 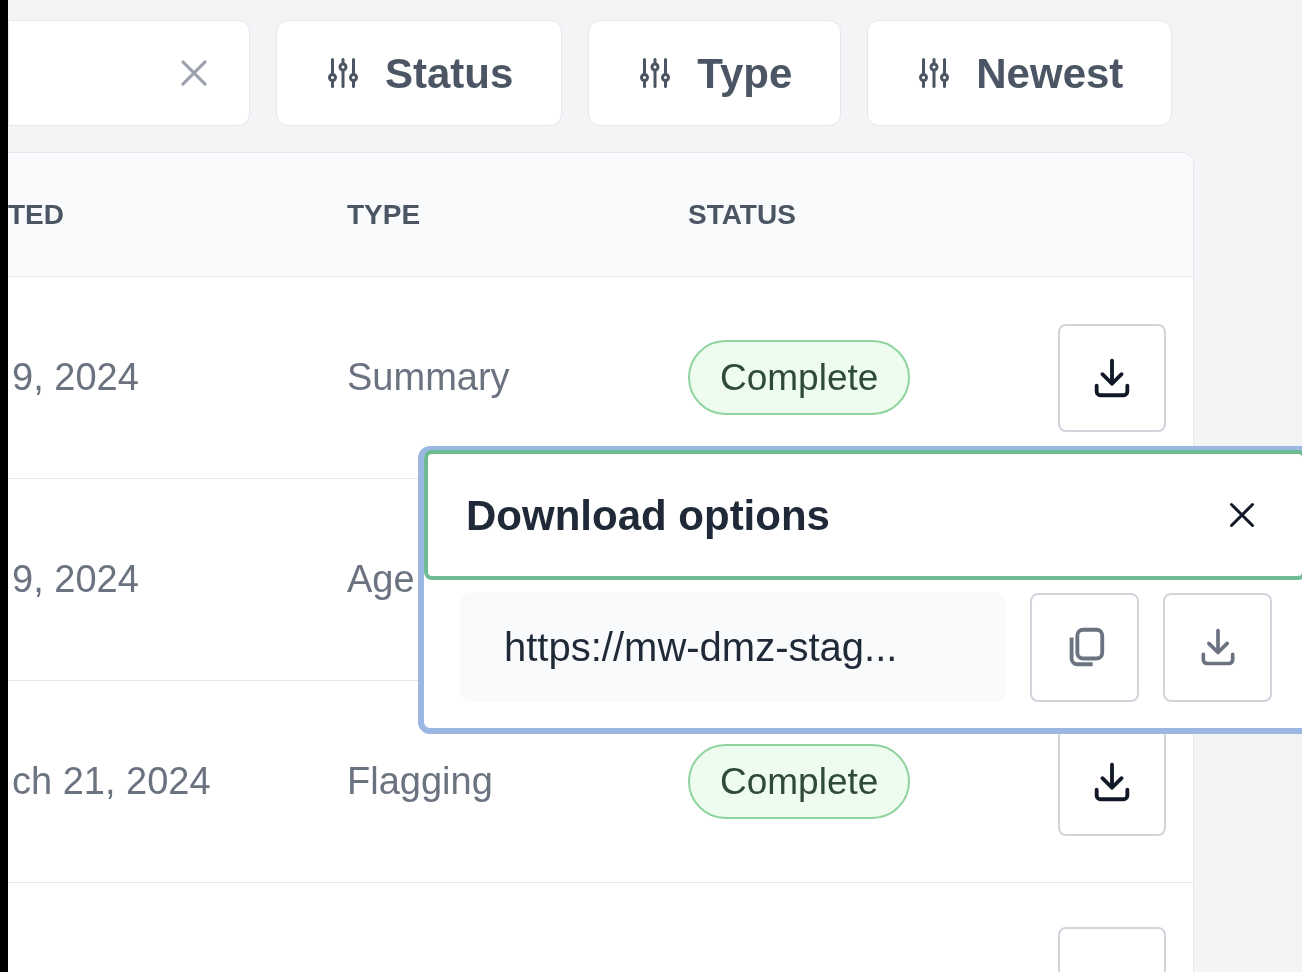 I want to click on filter-button: Newest, so click(x=1020, y=73).